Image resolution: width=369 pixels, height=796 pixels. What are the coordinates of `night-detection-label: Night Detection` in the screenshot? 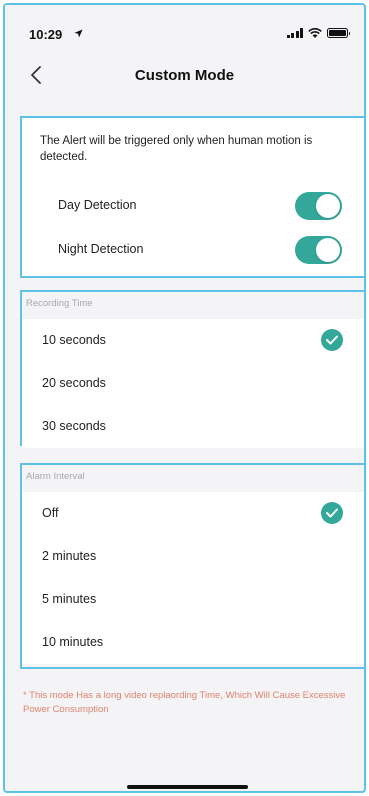 It's located at (101, 249).